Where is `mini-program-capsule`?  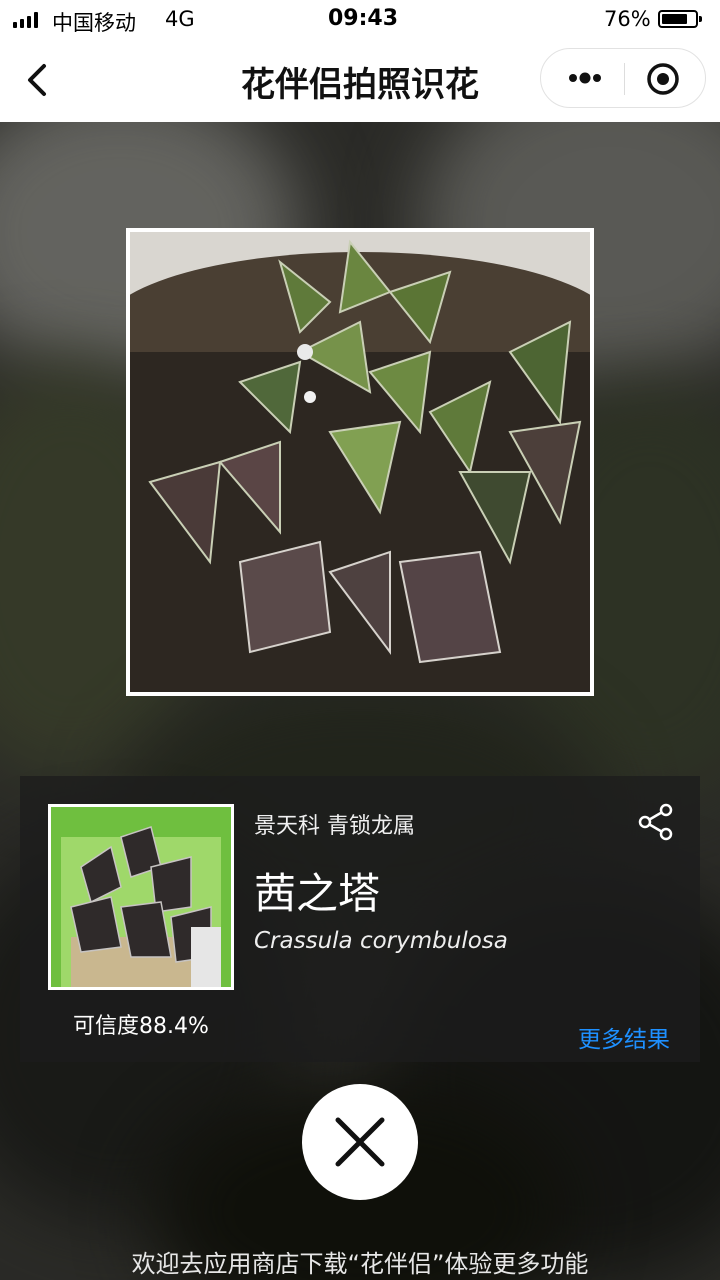
mini-program-capsule is located at coordinates (623, 78).